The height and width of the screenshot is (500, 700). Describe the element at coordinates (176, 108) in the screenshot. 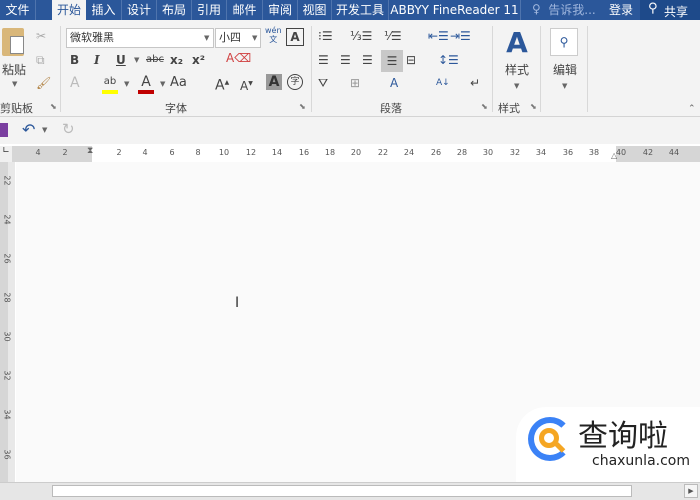

I see `font-group-label: 字体` at that location.